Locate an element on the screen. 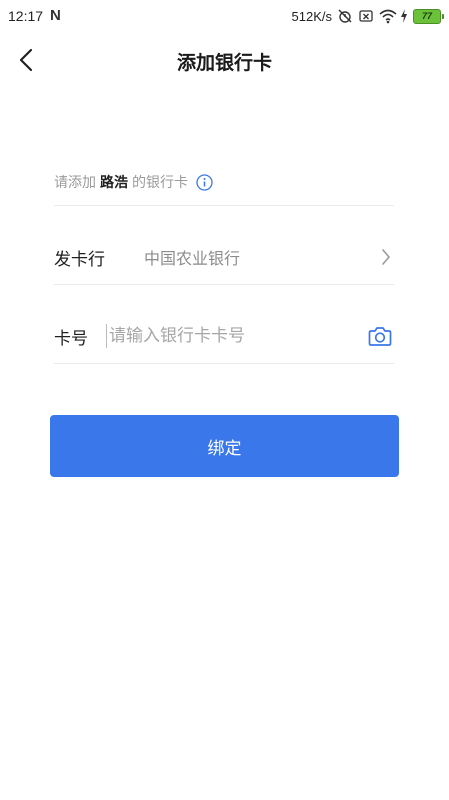 This screenshot has width=449, height=800. card-number-input is located at coordinates (236, 336).